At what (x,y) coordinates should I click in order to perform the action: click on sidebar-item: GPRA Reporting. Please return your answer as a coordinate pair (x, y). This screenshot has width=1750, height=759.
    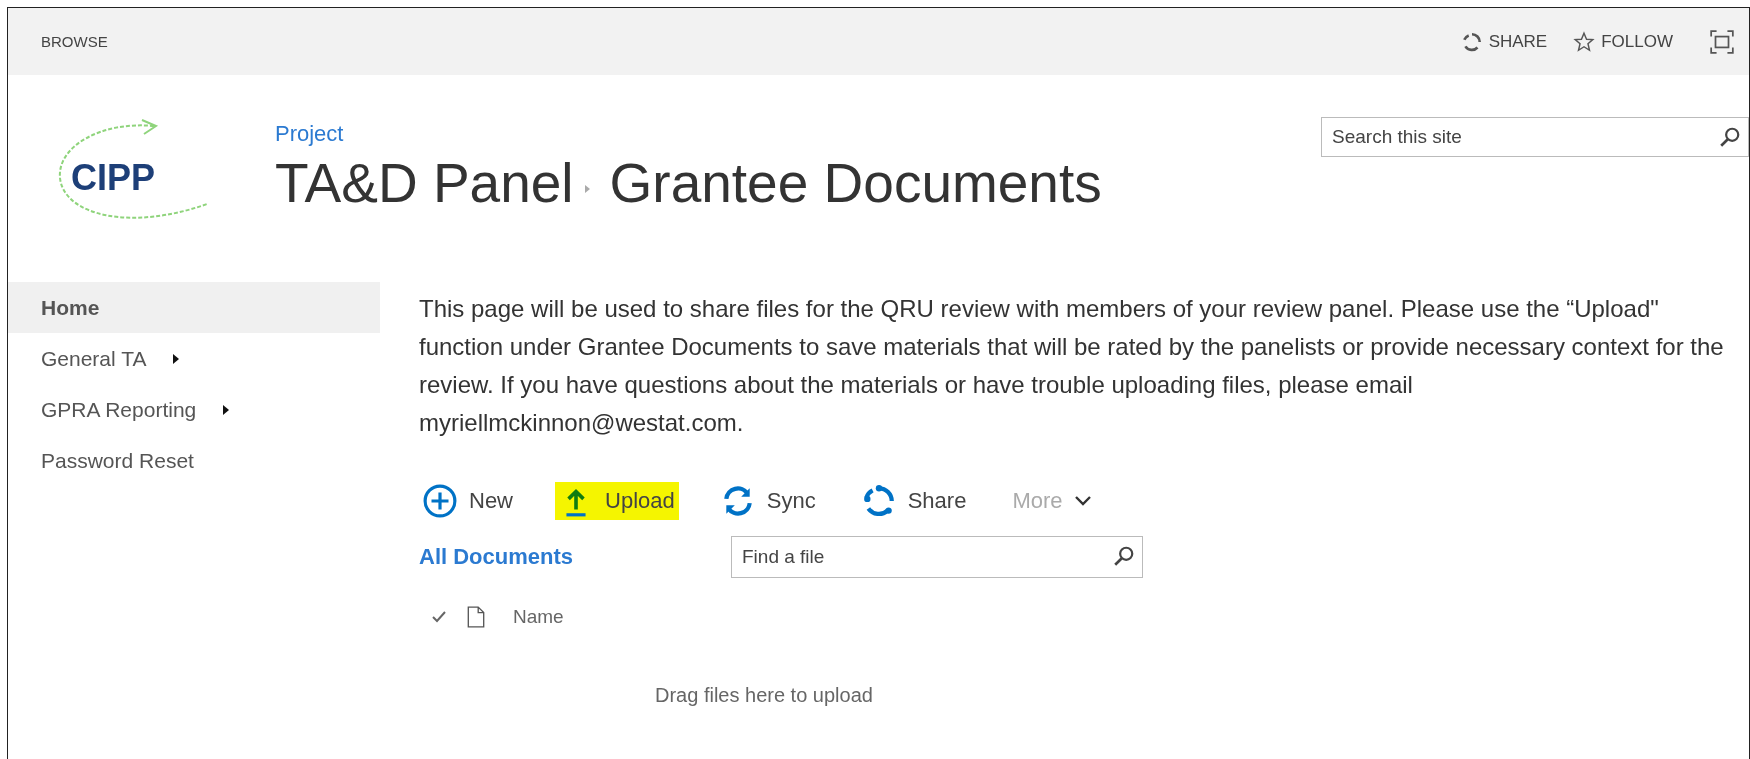
    Looking at the image, I should click on (194, 409).